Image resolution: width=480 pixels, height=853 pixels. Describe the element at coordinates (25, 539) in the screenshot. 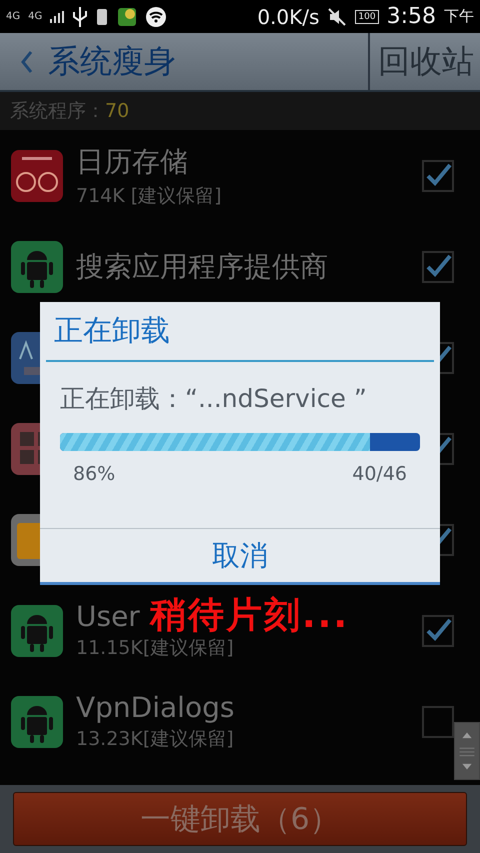

I see `folder-icon` at that location.